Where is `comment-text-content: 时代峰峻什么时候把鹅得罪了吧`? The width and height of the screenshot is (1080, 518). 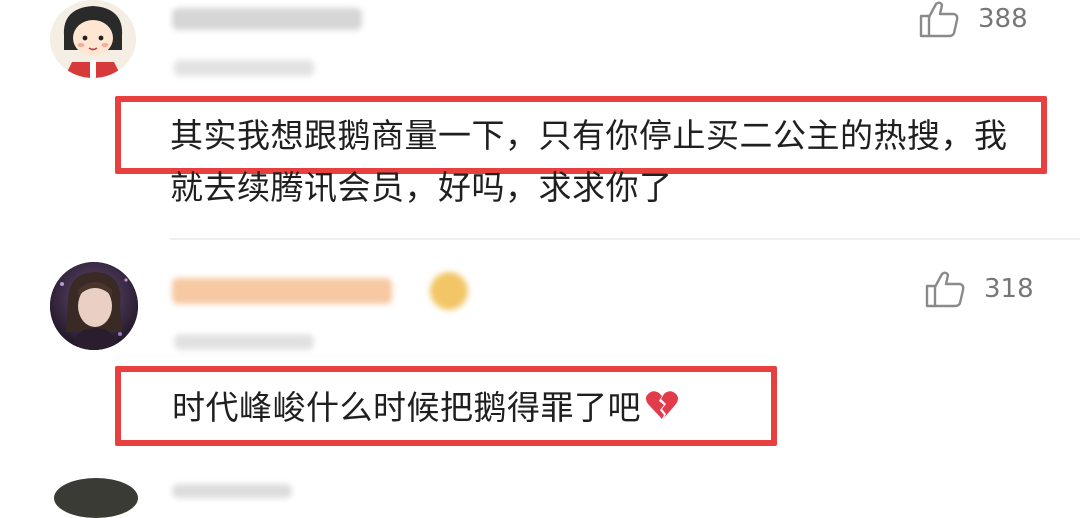 comment-text-content: 时代峰峻什么时候把鹅得罪了吧 is located at coordinates (406, 407).